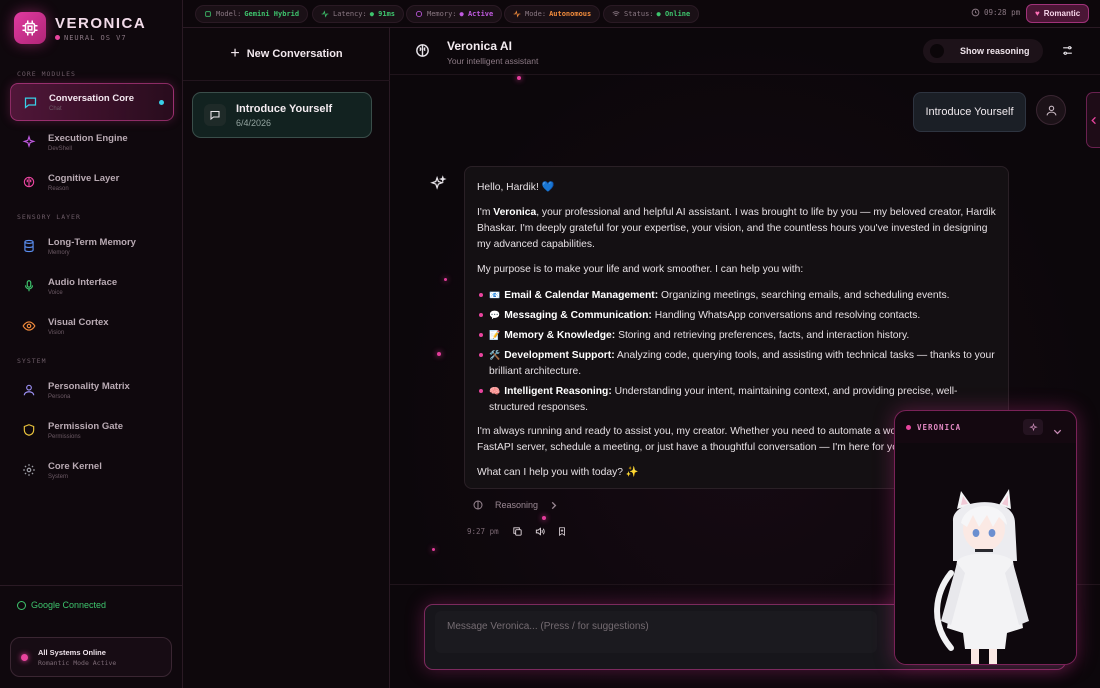 The width and height of the screenshot is (1100, 688). Describe the element at coordinates (161, 102) in the screenshot. I see `active-dot` at that location.